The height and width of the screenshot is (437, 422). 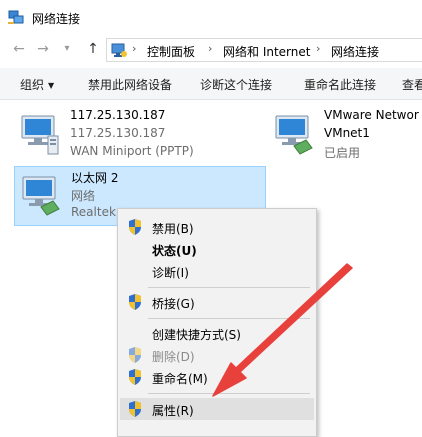 I want to click on menu-item-diagnose: 诊断(I), so click(x=217, y=271).